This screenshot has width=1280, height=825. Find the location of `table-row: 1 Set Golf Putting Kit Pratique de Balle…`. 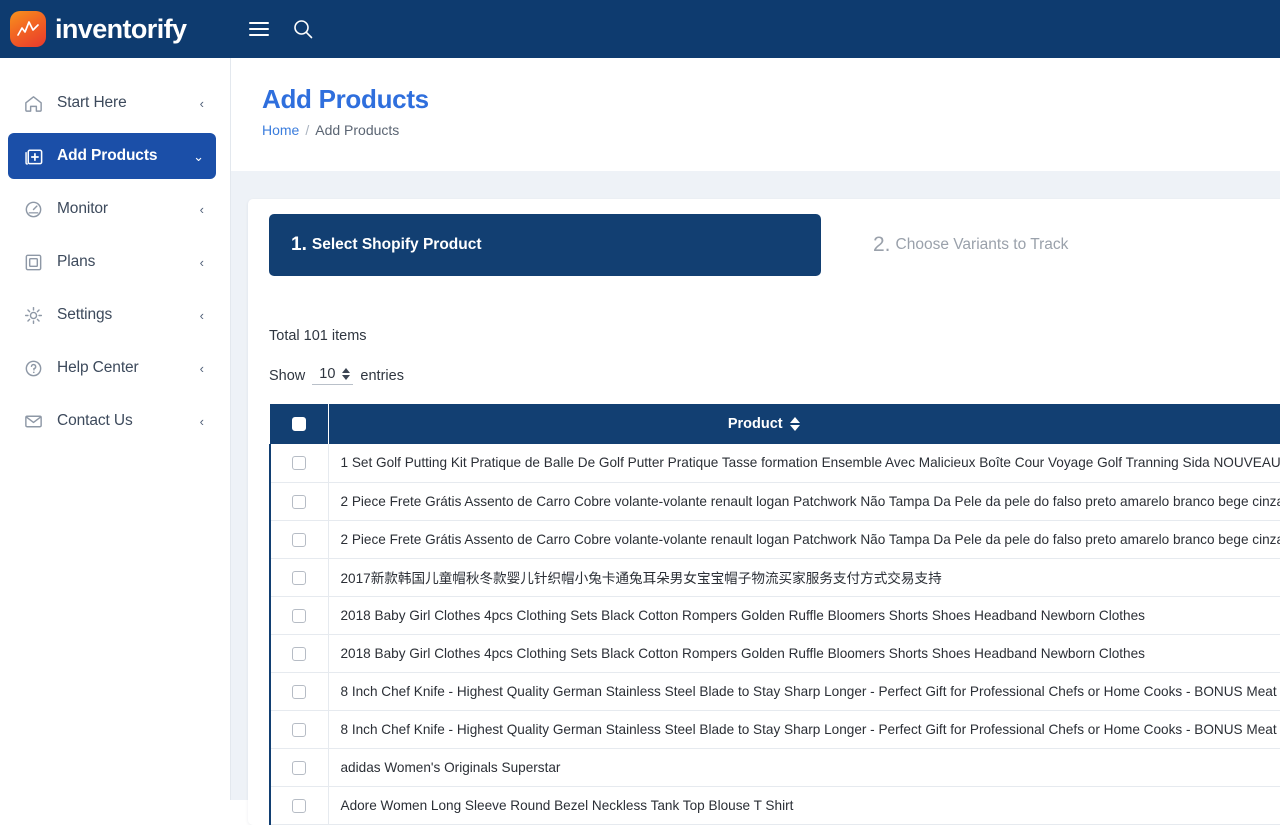

table-row: 1 Set Golf Putting Kit Pratique de Balle… is located at coordinates (774, 463).